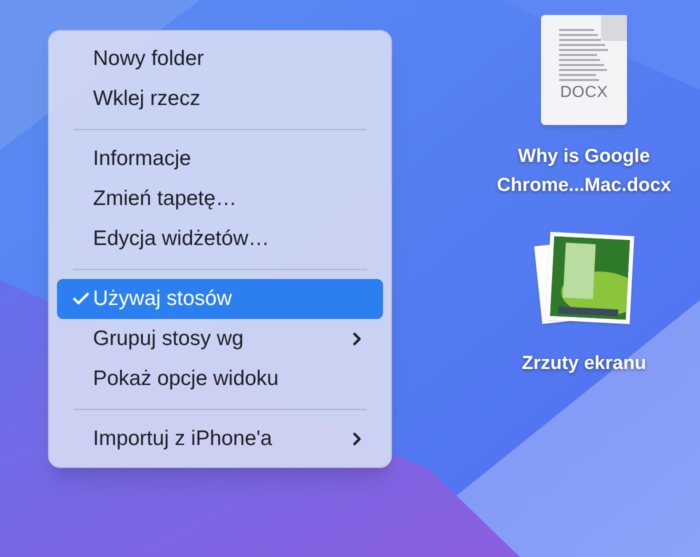 This screenshot has height=557, width=700. I want to click on icon-label: Zrzuty ekranu, so click(584, 364).